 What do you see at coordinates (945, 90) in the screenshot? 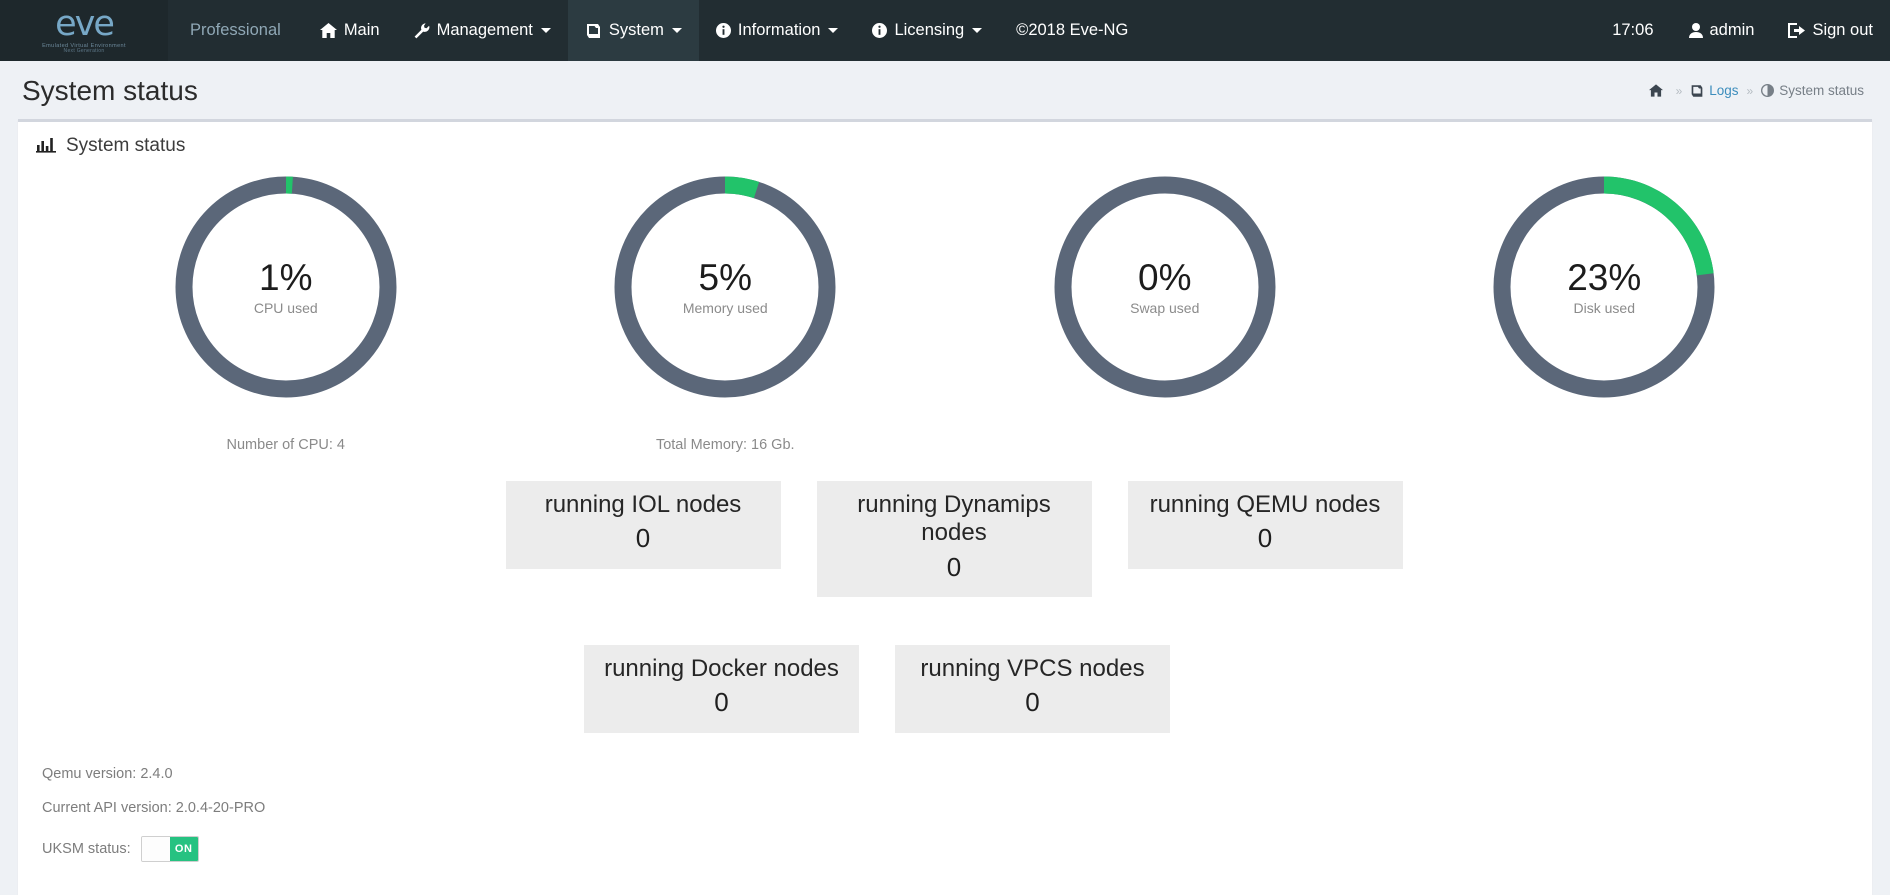
I see `content-header: System status » Logs » System status` at bounding box center [945, 90].